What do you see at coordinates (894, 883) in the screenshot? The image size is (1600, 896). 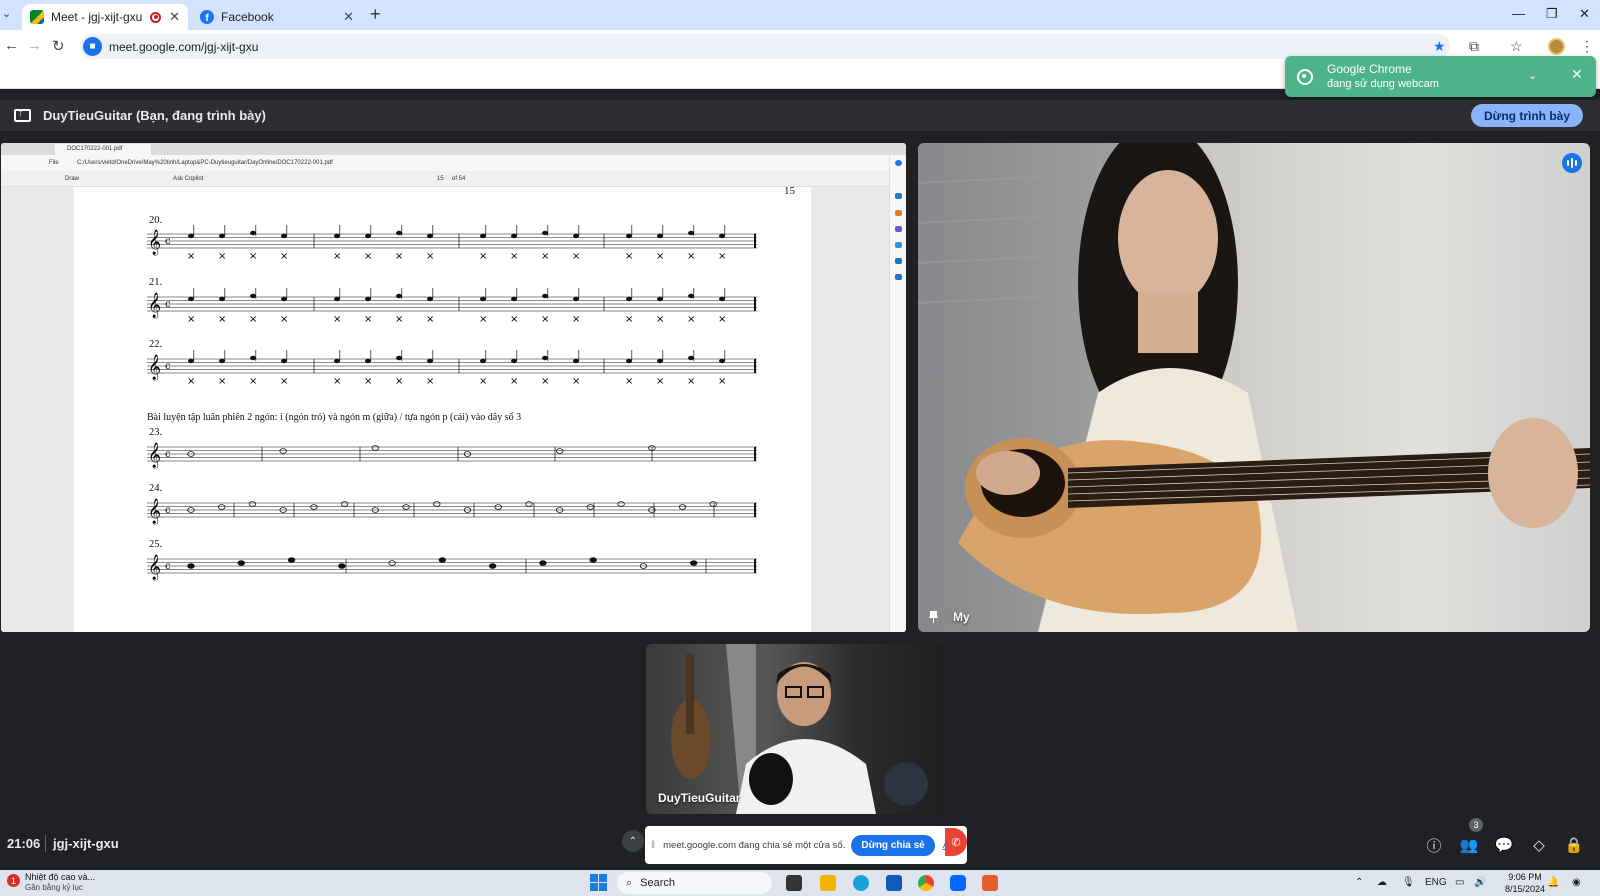 I see `store-icon` at bounding box center [894, 883].